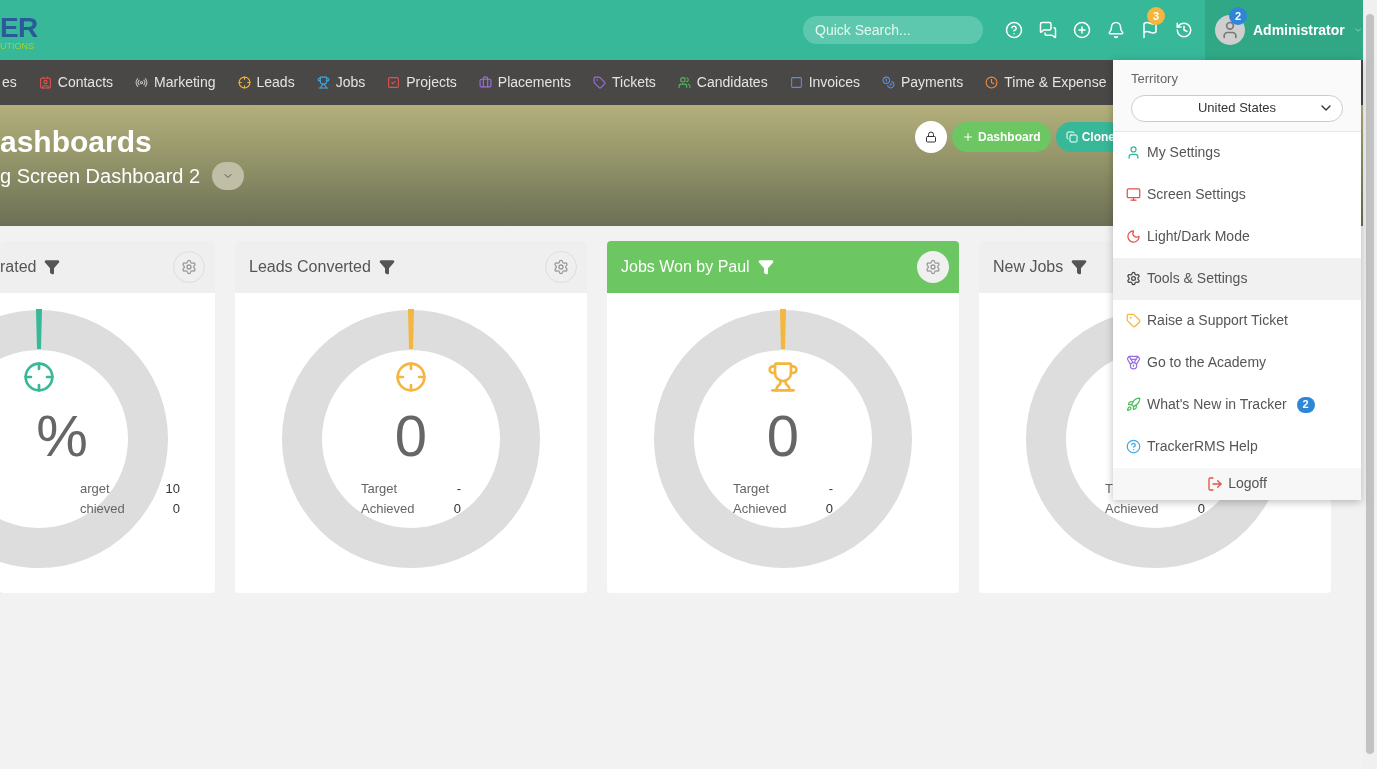  What do you see at coordinates (1082, 30) in the screenshot?
I see `plus-circle-icon` at bounding box center [1082, 30].